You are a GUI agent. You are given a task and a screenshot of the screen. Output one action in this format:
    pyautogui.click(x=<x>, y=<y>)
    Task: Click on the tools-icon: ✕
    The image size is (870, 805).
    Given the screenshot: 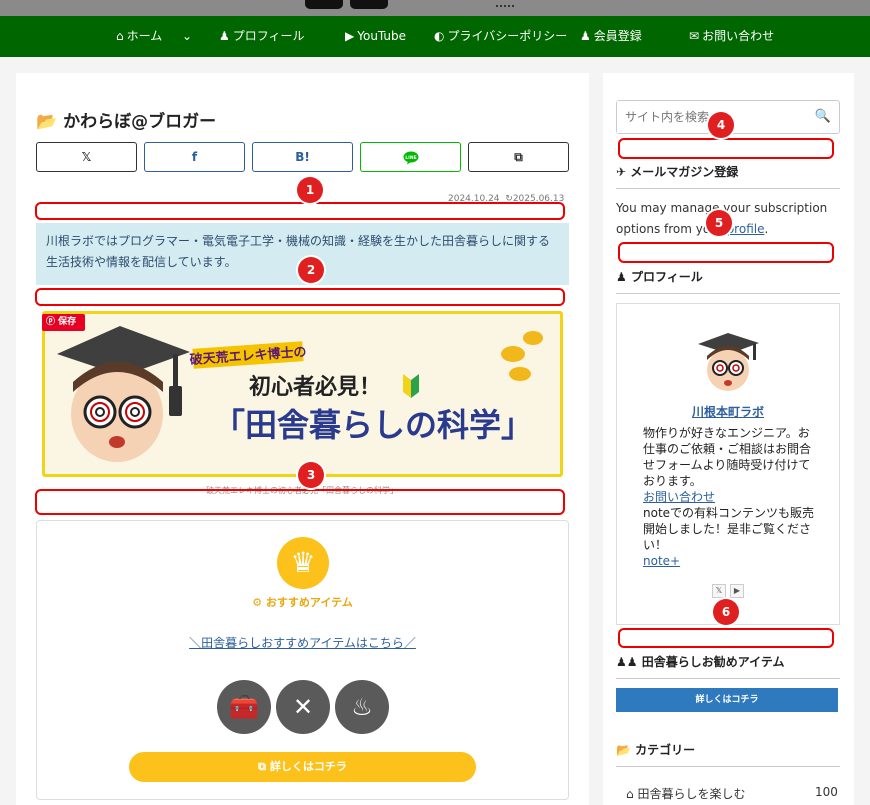 What is the action you would take?
    pyautogui.click(x=303, y=707)
    